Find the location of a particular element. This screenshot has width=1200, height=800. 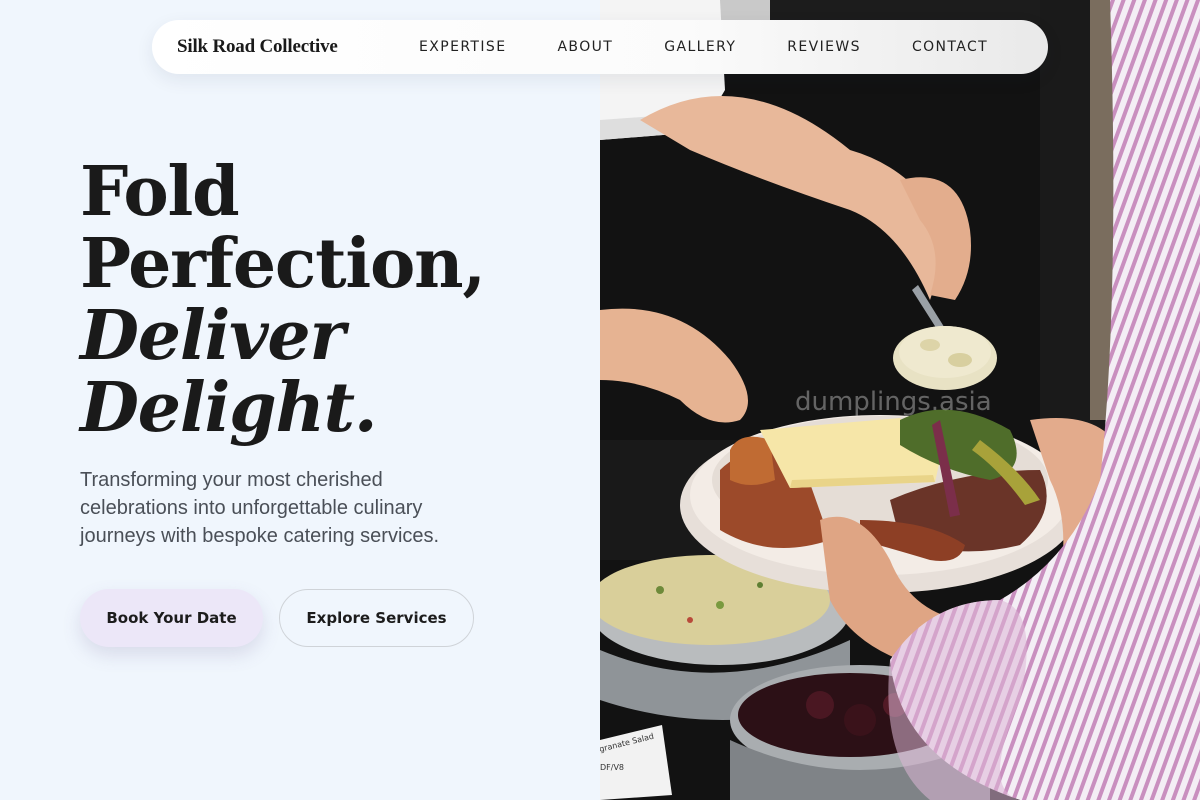

hero-headline: Fold Perfection, Deliver Delight. is located at coordinates (283, 300).